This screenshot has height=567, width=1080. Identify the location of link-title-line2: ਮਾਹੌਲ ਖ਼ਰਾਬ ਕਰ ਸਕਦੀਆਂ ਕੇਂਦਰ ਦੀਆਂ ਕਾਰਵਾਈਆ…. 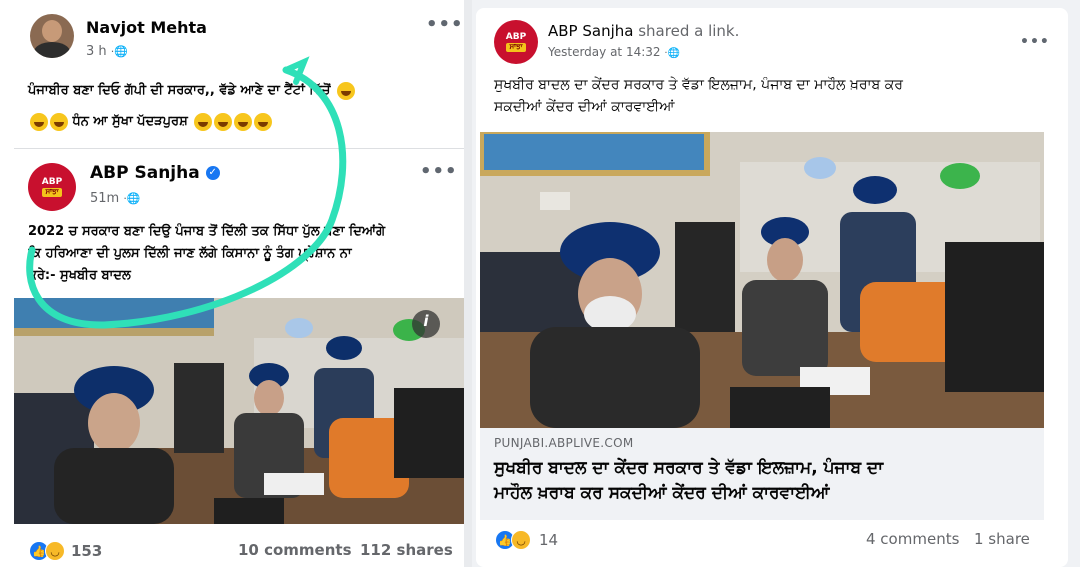
(662, 493).